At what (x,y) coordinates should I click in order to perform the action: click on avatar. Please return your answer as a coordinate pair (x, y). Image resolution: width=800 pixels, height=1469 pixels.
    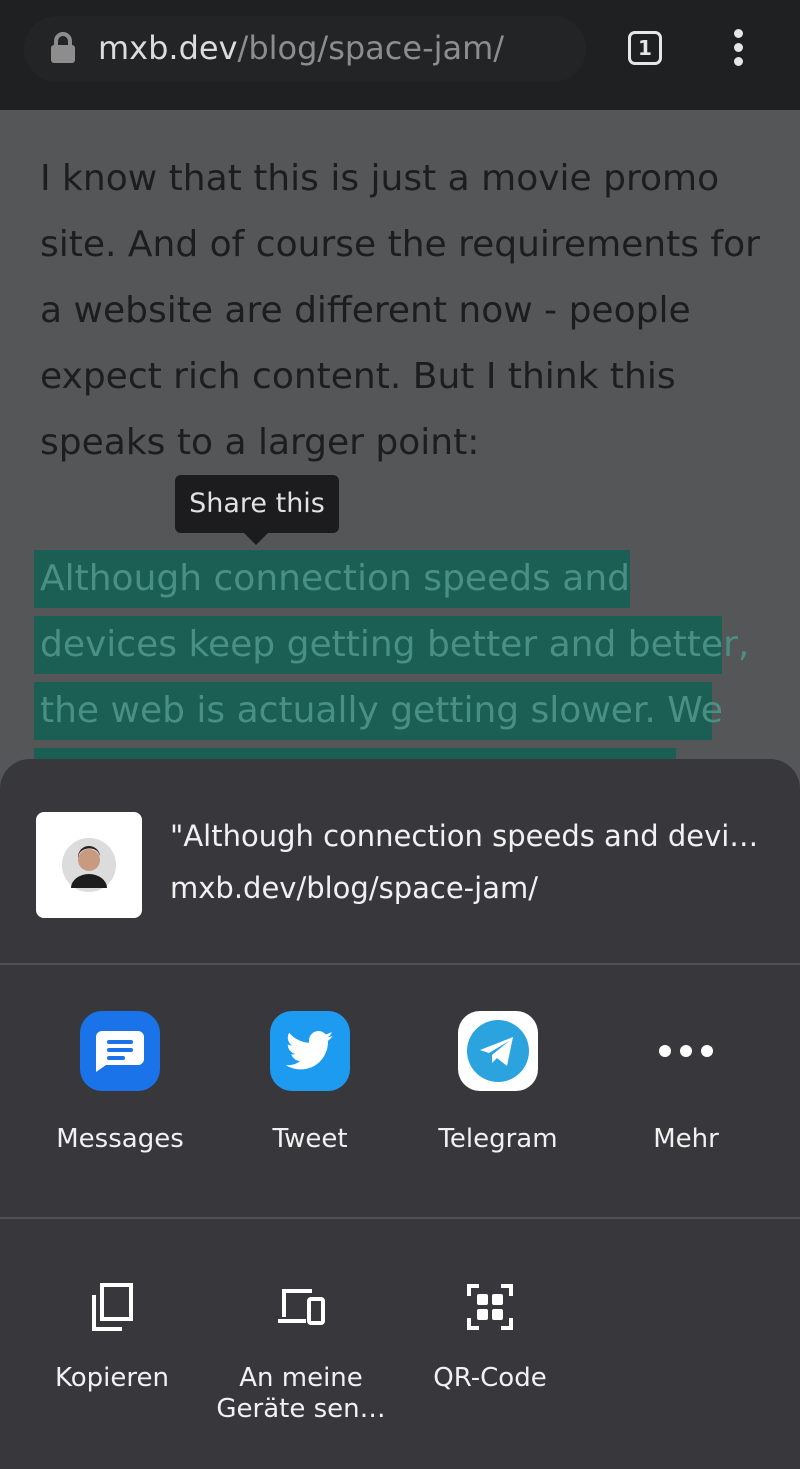
    Looking at the image, I should click on (89, 865).